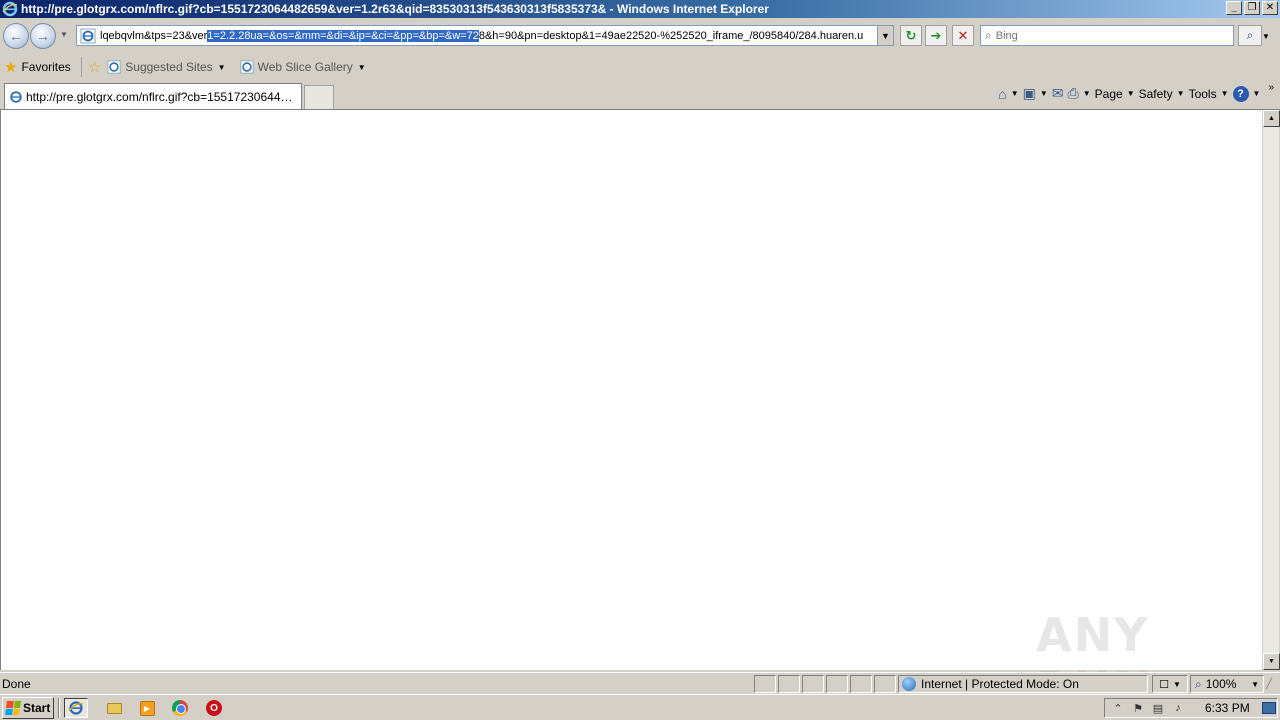 The width and height of the screenshot is (1280, 720). Describe the element at coordinates (1227, 708) in the screenshot. I see `clock: 6:33 PM` at that location.